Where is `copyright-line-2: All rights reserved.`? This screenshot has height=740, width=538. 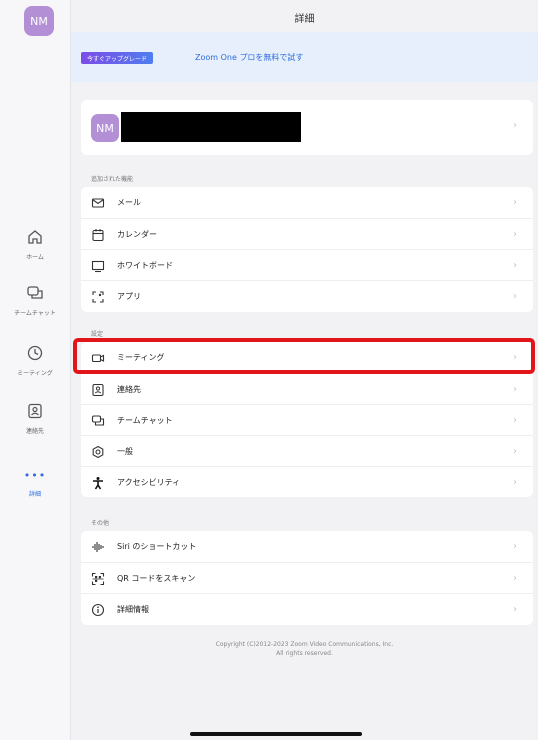 copyright-line-2: All rights reserved. is located at coordinates (304, 653).